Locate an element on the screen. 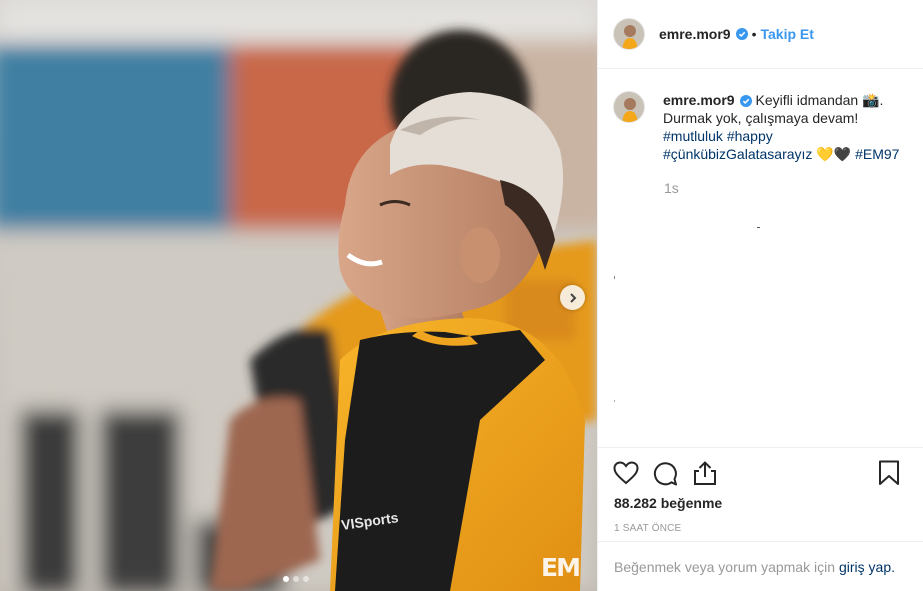 Image resolution: width=923 pixels, height=591 pixels. chevron-right-icon is located at coordinates (572, 297).